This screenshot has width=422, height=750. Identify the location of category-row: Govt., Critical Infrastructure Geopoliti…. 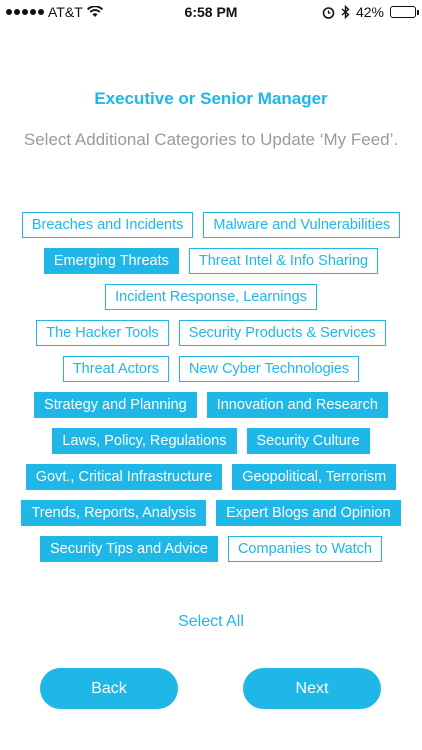
(211, 477).